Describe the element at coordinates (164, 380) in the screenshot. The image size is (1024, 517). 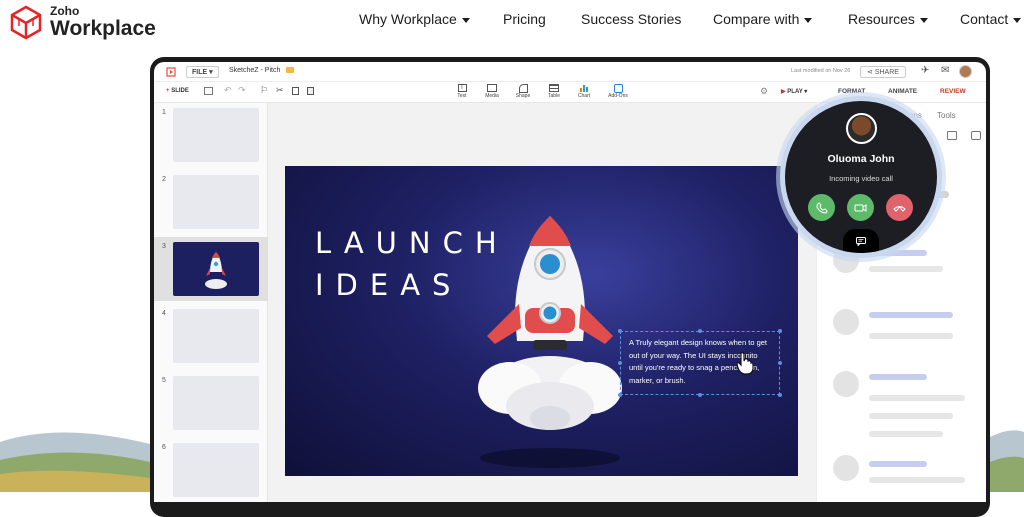
I see `slide-number: 5` at that location.